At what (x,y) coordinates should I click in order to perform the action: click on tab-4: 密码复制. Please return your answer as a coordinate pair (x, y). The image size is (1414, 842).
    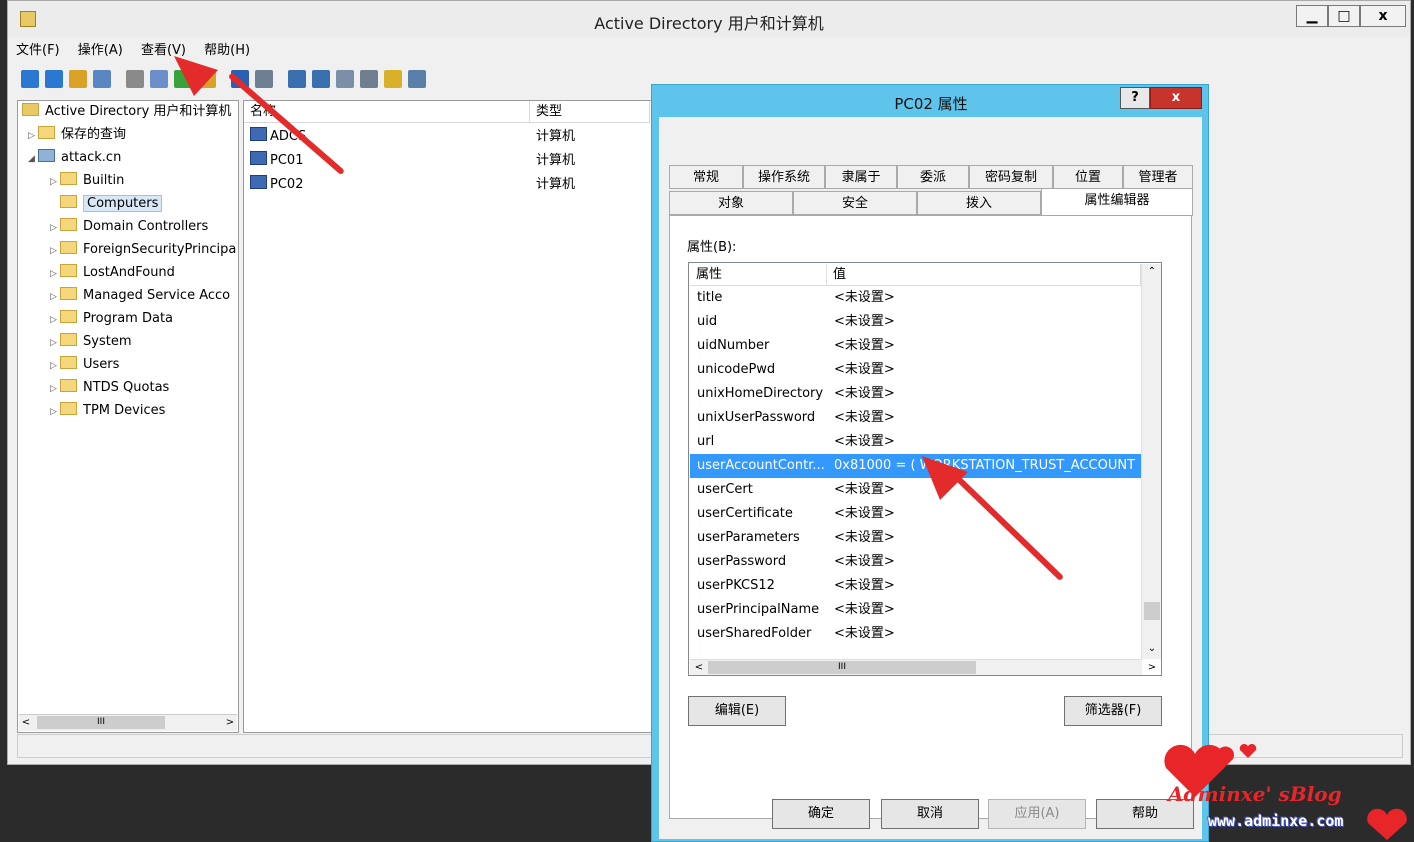
    Looking at the image, I should click on (1011, 177).